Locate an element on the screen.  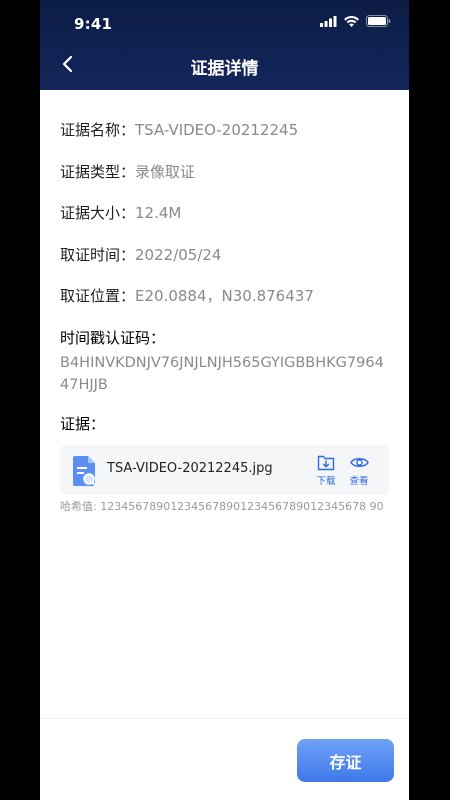
detail-row-size: 证据大小：12.4M is located at coordinates (120, 213).